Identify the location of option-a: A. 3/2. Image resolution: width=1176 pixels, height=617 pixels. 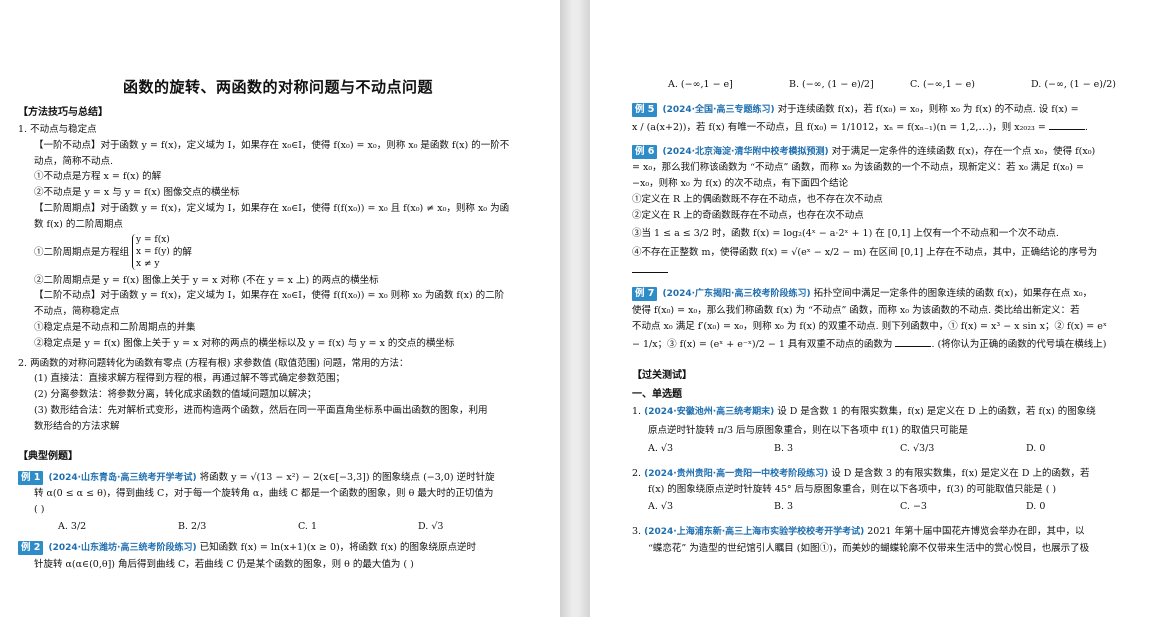
(72, 526).